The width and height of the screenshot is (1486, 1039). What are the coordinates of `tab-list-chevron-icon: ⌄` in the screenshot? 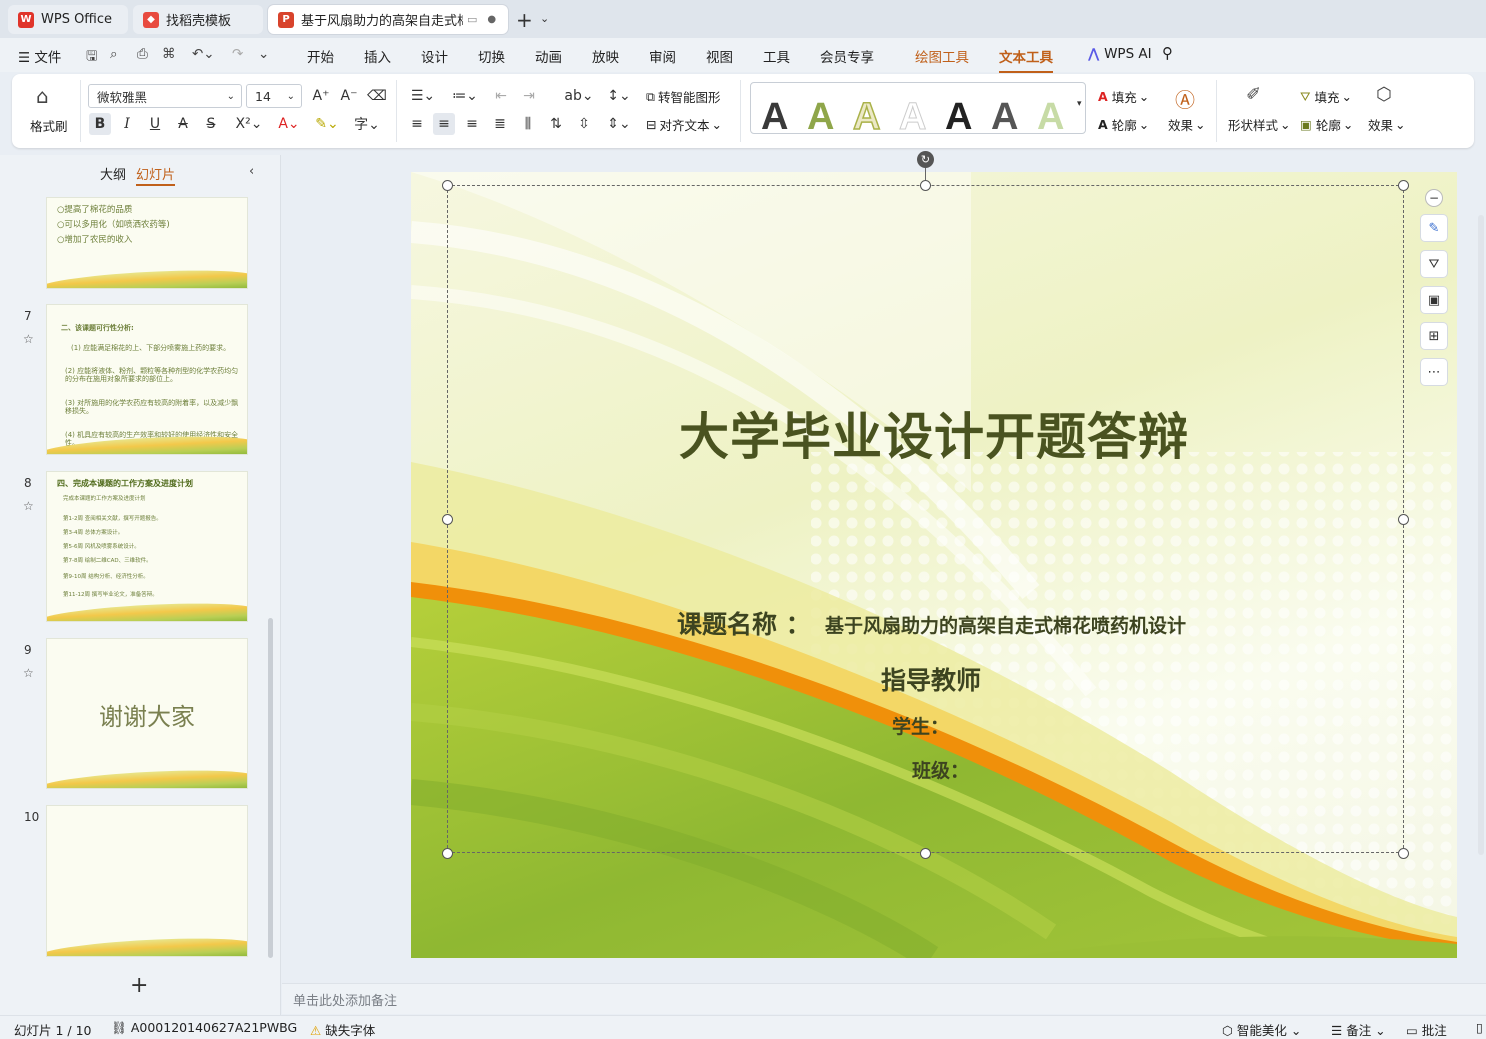 It's located at (544, 18).